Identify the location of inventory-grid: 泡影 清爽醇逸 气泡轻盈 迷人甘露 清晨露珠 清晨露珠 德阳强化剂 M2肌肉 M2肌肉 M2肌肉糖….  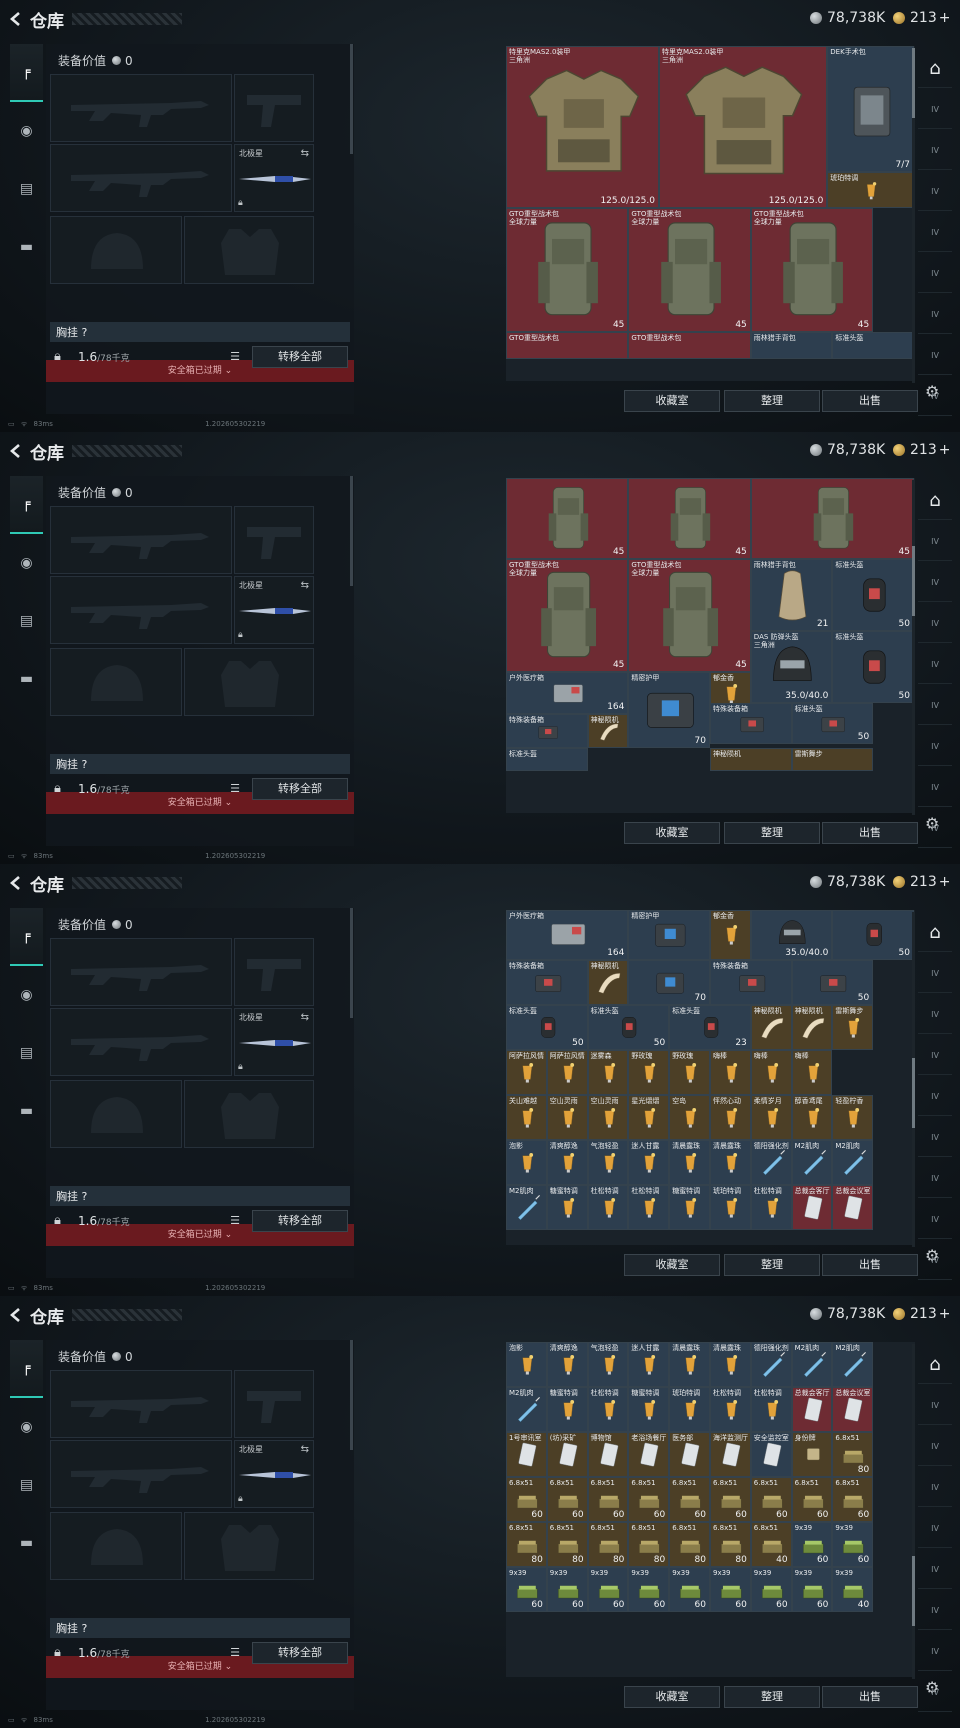
(710, 1509).